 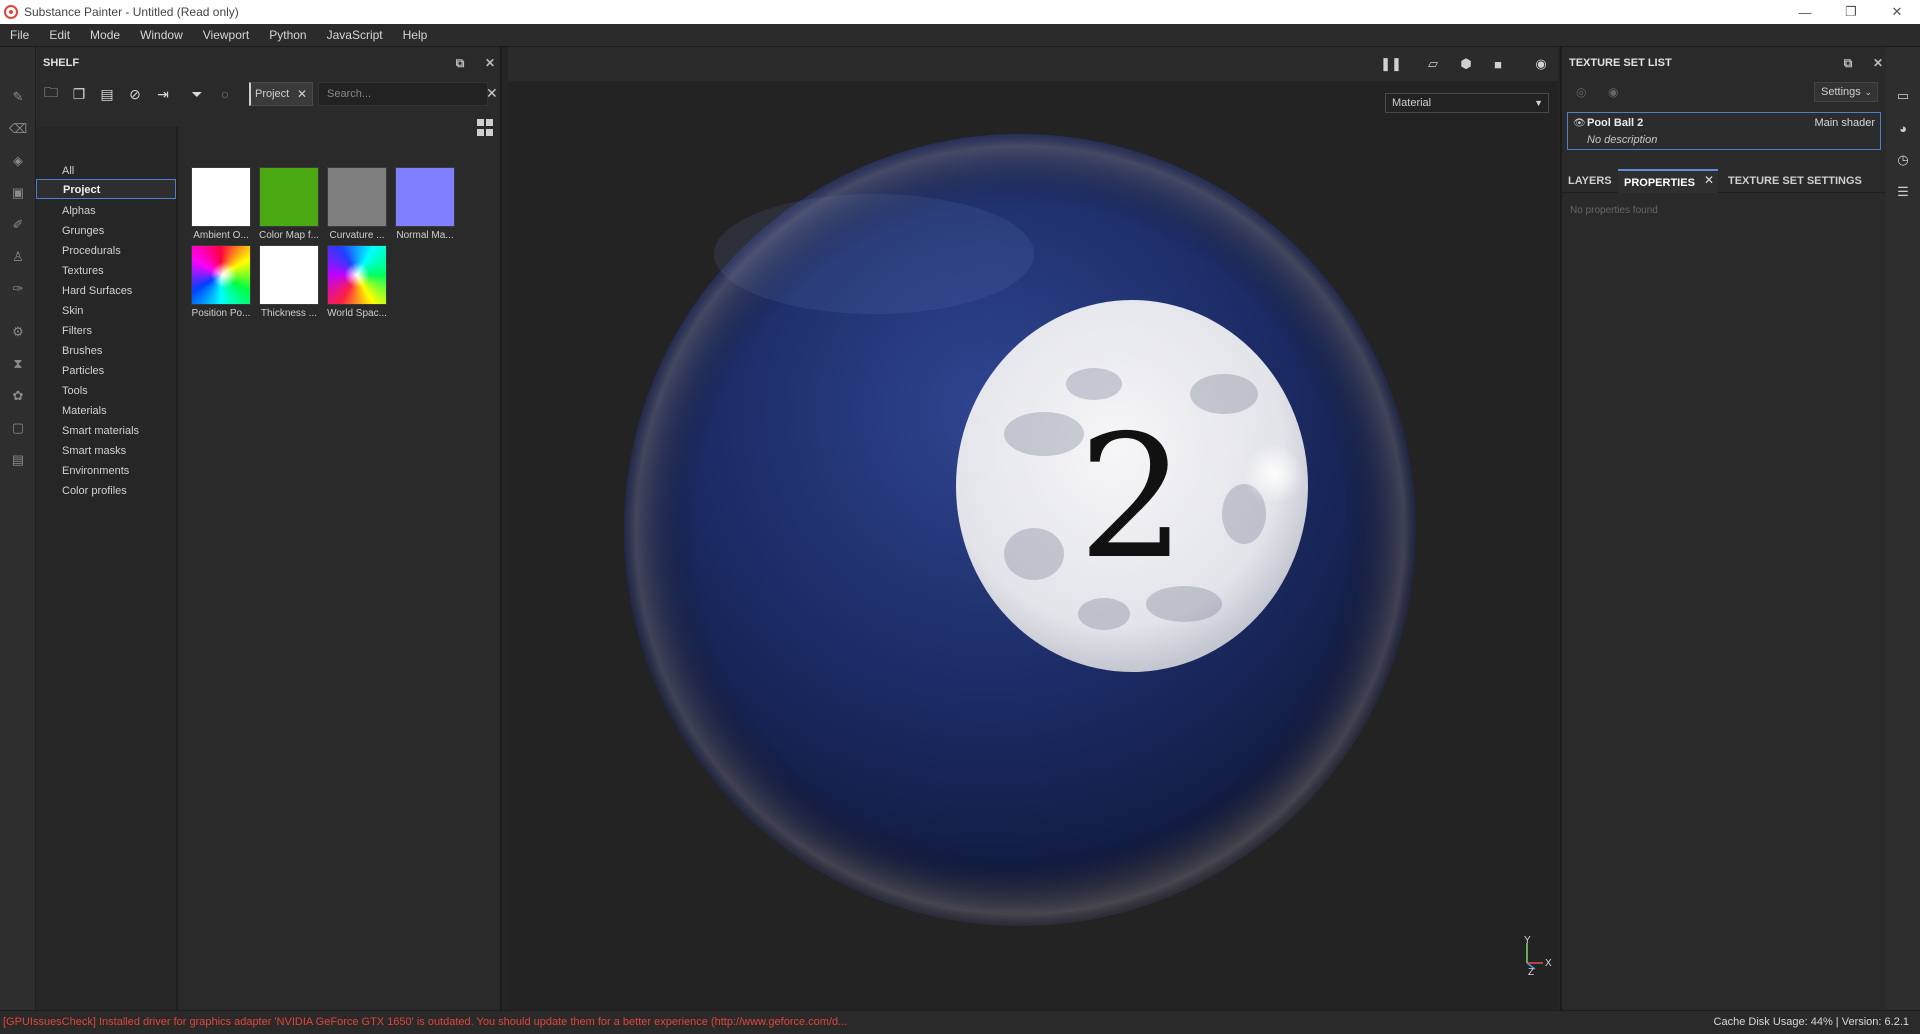 I want to click on specular-highlight, so click(x=1274, y=474).